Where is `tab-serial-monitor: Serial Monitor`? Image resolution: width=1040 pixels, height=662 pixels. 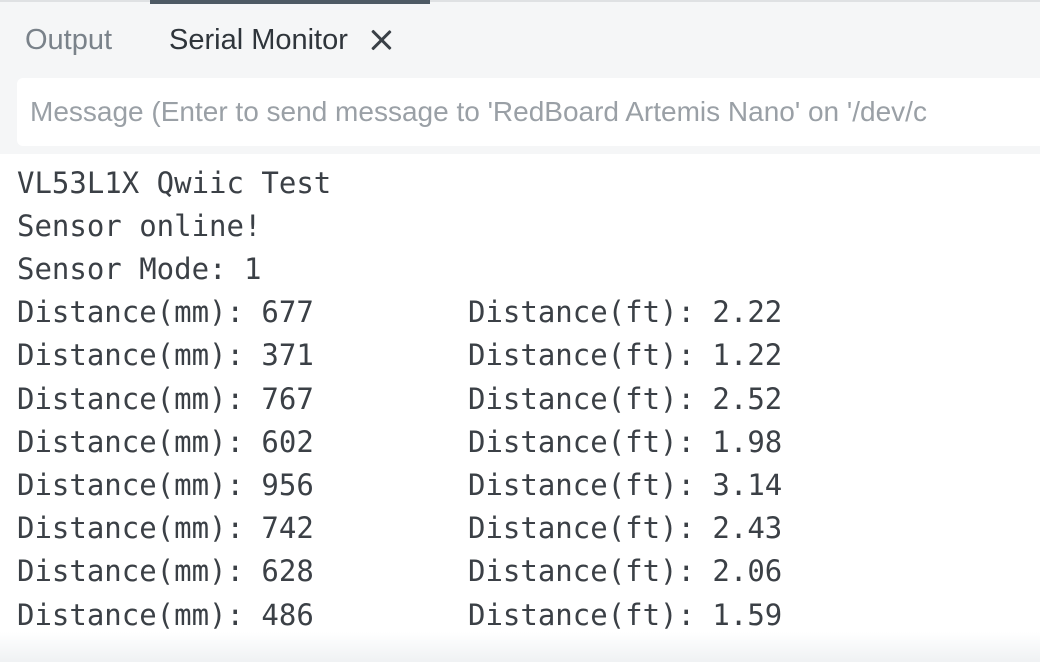
tab-serial-monitor: Serial Monitor is located at coordinates (290, 40).